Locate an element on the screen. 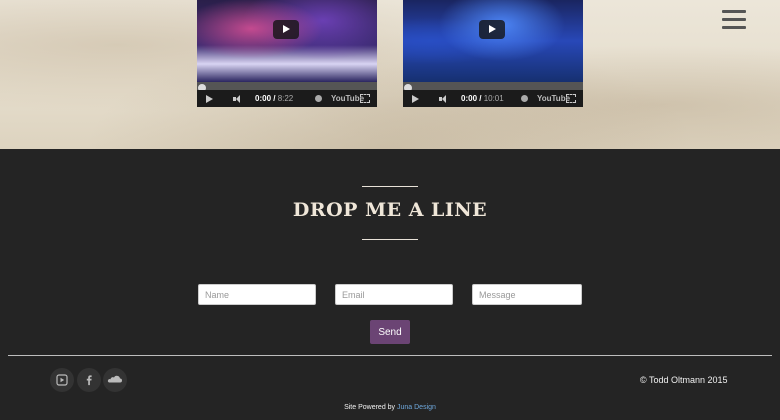  message-field is located at coordinates (527, 294).